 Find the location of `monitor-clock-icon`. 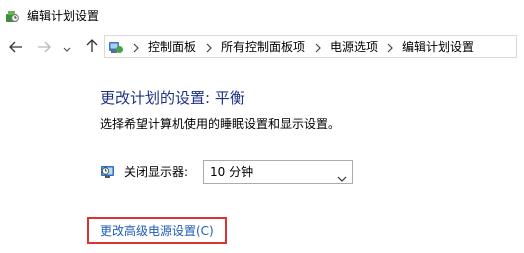

monitor-clock-icon is located at coordinates (108, 172).